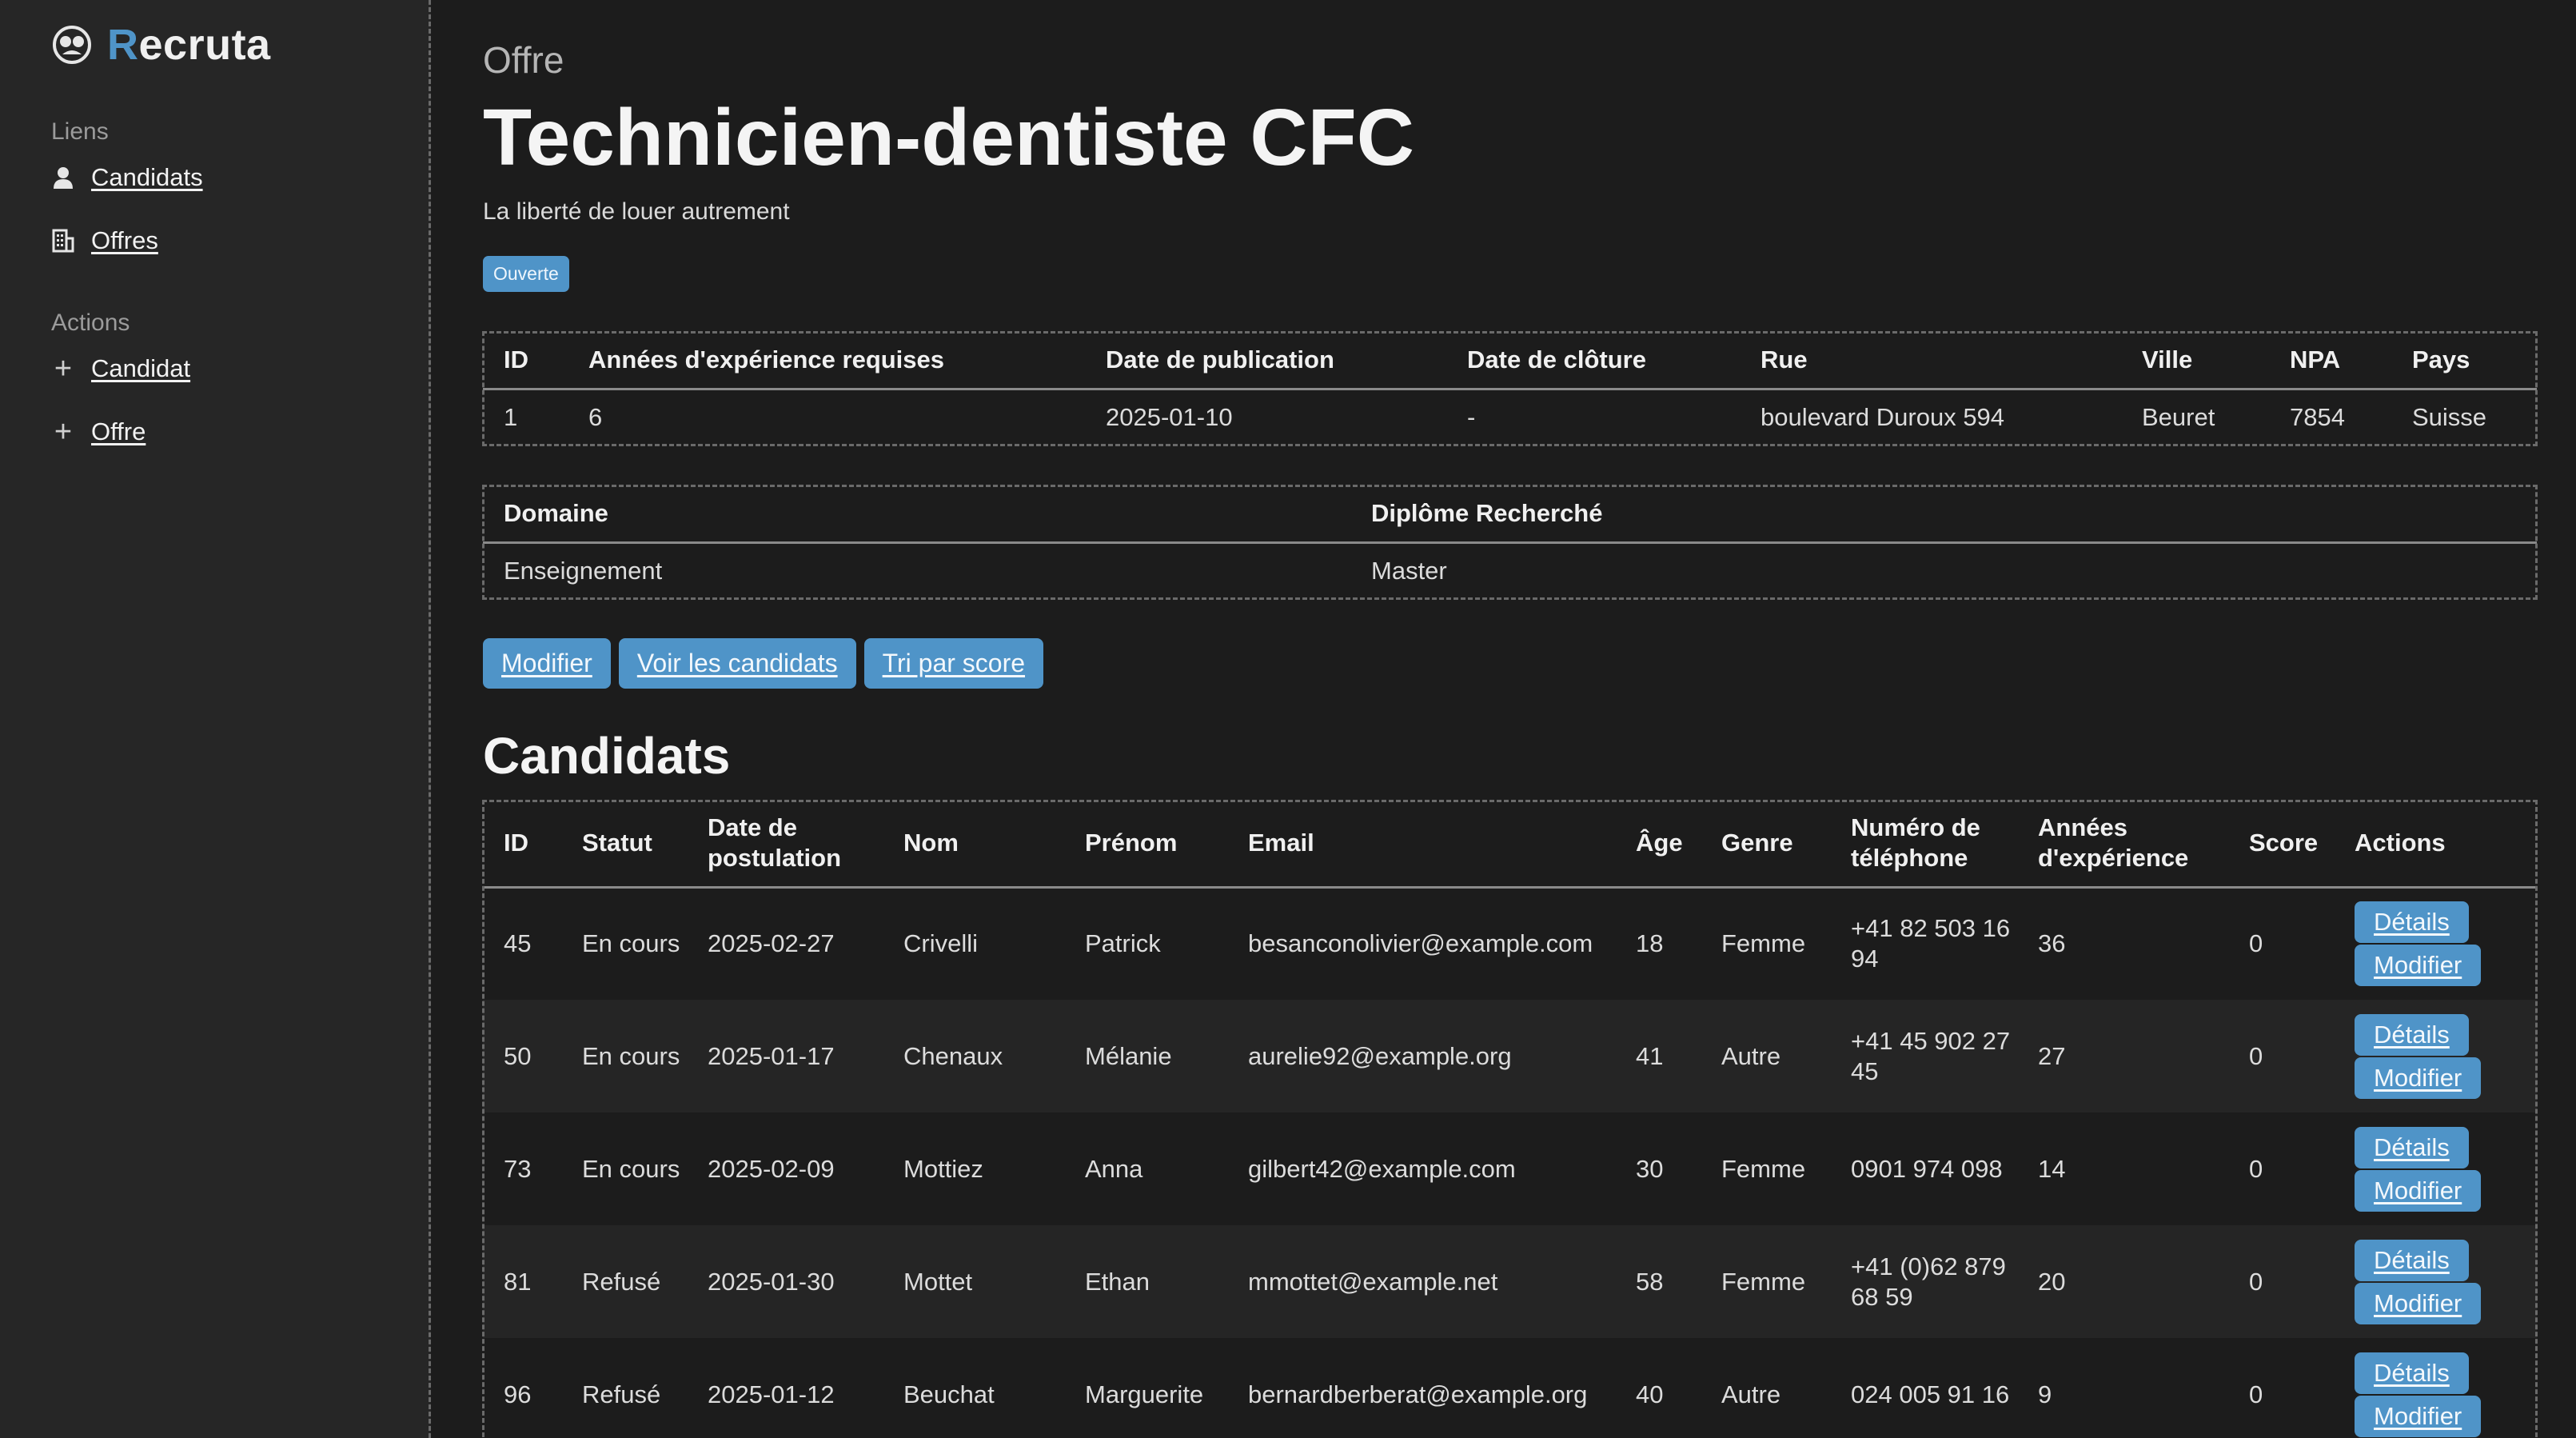 The image size is (2576, 1438). Describe the element at coordinates (916, 514) in the screenshot. I see `col-header: Domaine` at that location.